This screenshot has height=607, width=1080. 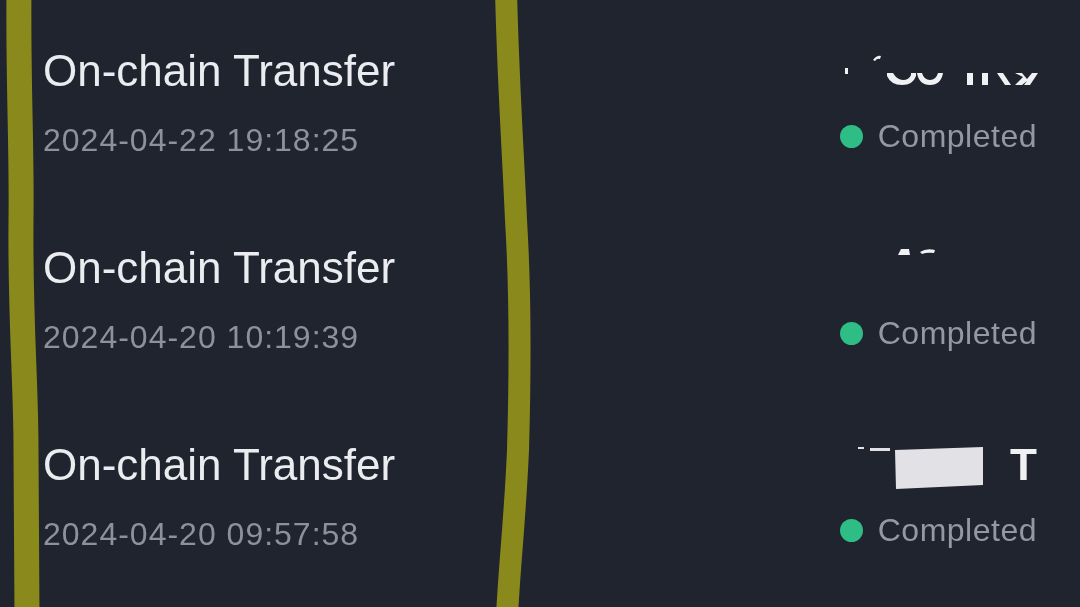 What do you see at coordinates (202, 337) in the screenshot?
I see `transaction-time: 2024-04-20 10:19:39` at bounding box center [202, 337].